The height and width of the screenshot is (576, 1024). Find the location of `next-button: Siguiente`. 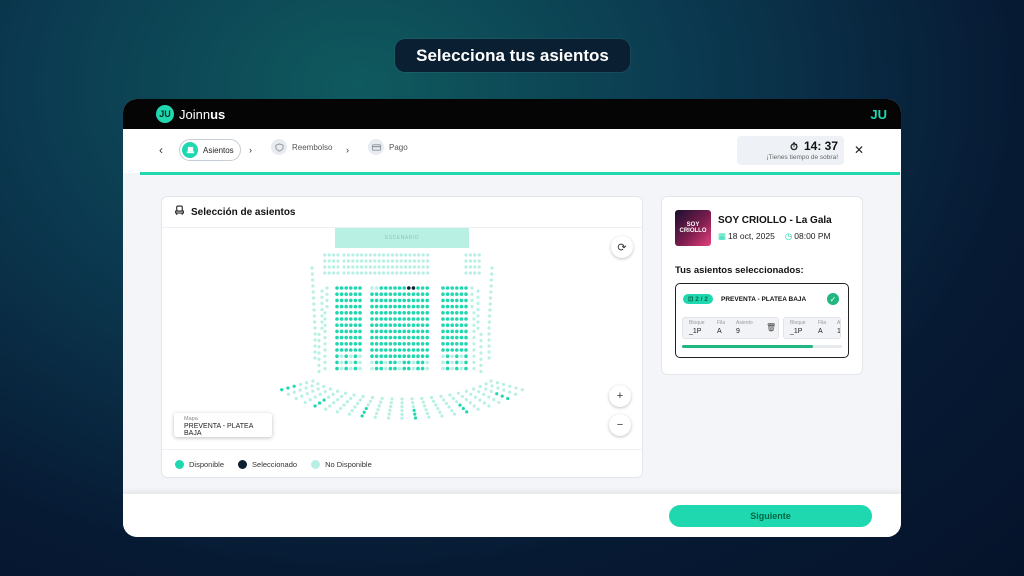

next-button: Siguiente is located at coordinates (770, 516).